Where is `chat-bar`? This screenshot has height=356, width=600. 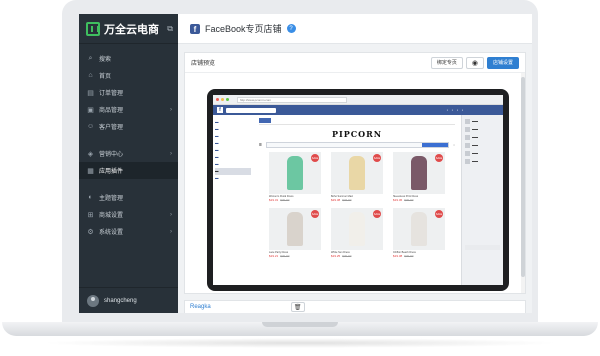
chat-bar is located at coordinates (482, 247).